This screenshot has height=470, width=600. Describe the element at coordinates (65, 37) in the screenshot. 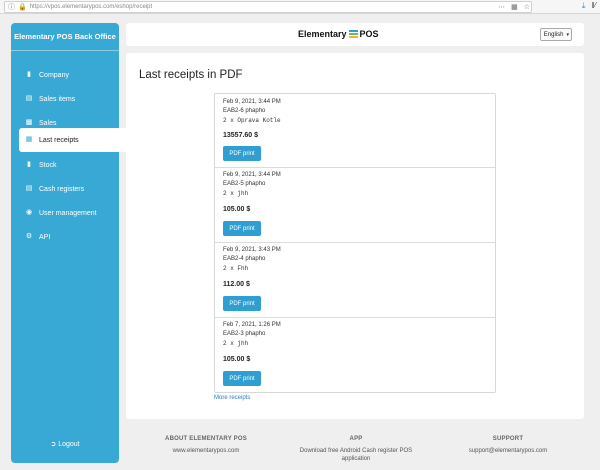

I see `sidebar-title: Elementary POS Back Office` at that location.